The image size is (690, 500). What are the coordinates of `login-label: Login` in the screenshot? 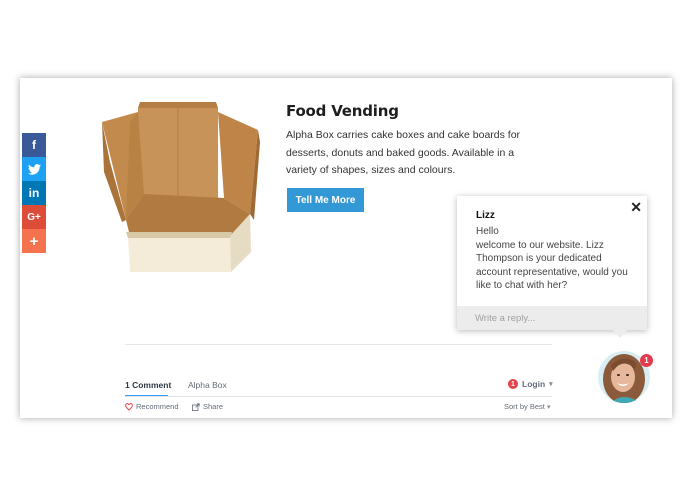 It's located at (534, 384).